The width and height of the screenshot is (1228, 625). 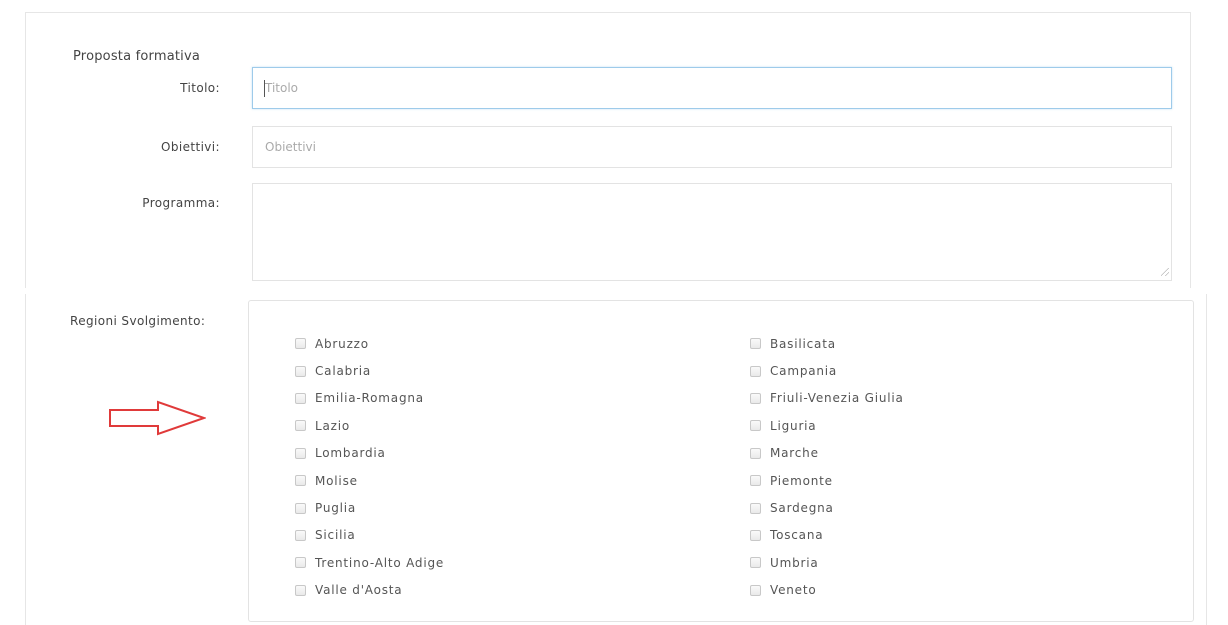 I want to click on resize-grip-icon, so click(x=1165, y=272).